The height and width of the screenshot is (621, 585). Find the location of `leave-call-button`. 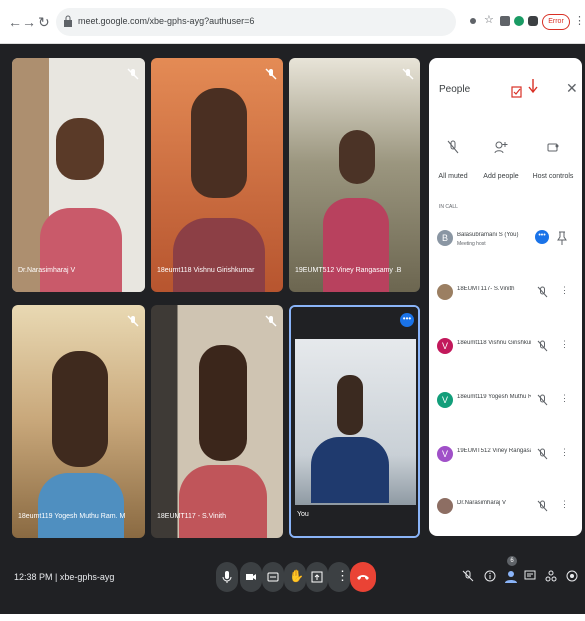

leave-call-button is located at coordinates (363, 577).